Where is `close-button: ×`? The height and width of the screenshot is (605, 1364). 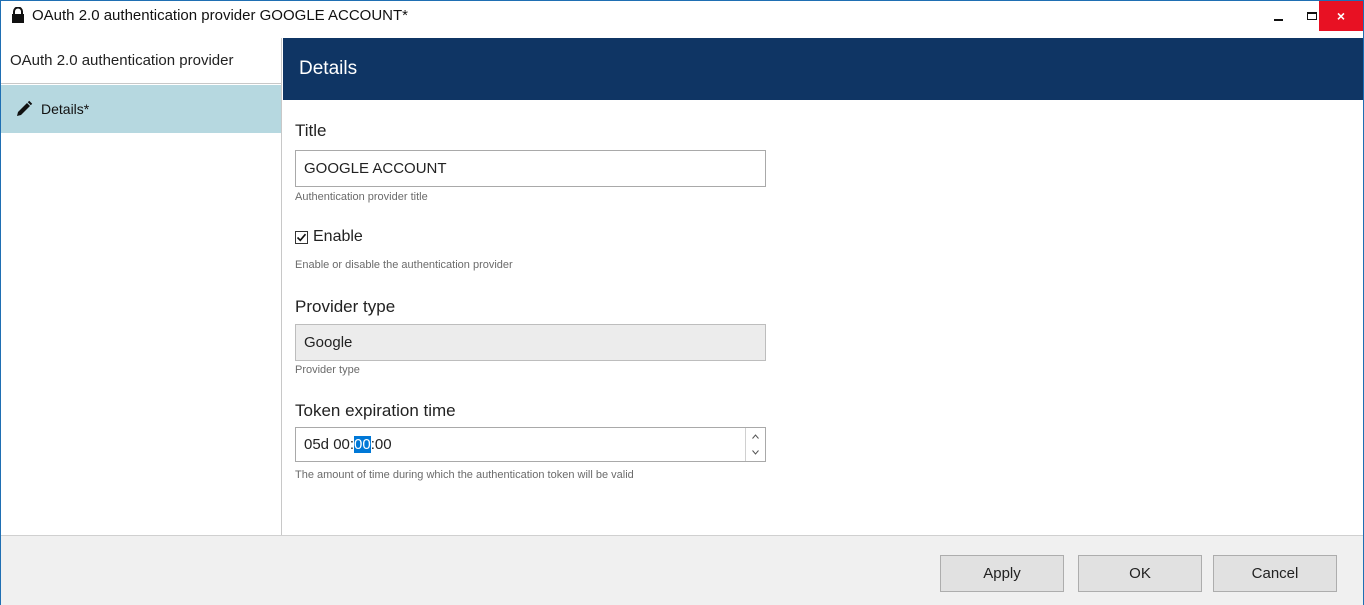 close-button: × is located at coordinates (1341, 16).